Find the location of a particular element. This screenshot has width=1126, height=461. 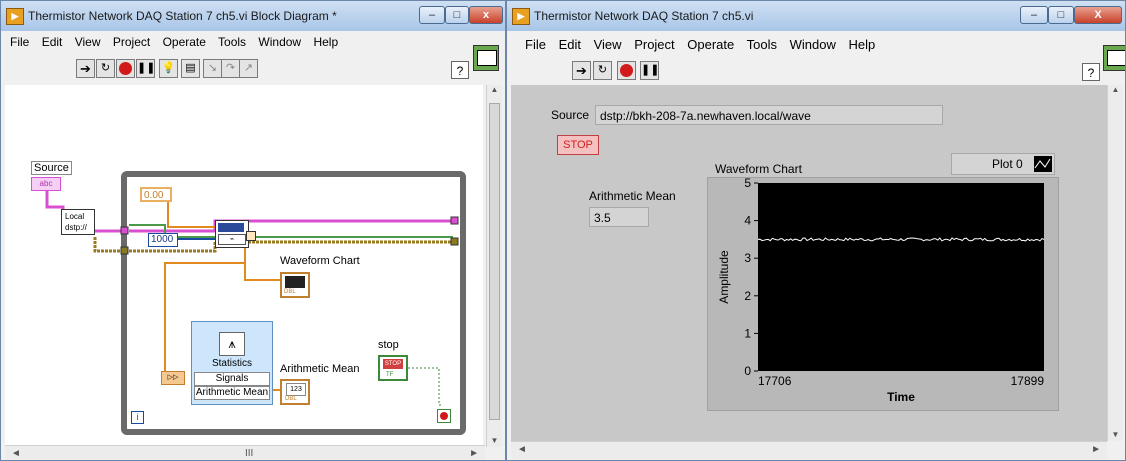

bd-local-node: Local dstp:// is located at coordinates (78, 222).